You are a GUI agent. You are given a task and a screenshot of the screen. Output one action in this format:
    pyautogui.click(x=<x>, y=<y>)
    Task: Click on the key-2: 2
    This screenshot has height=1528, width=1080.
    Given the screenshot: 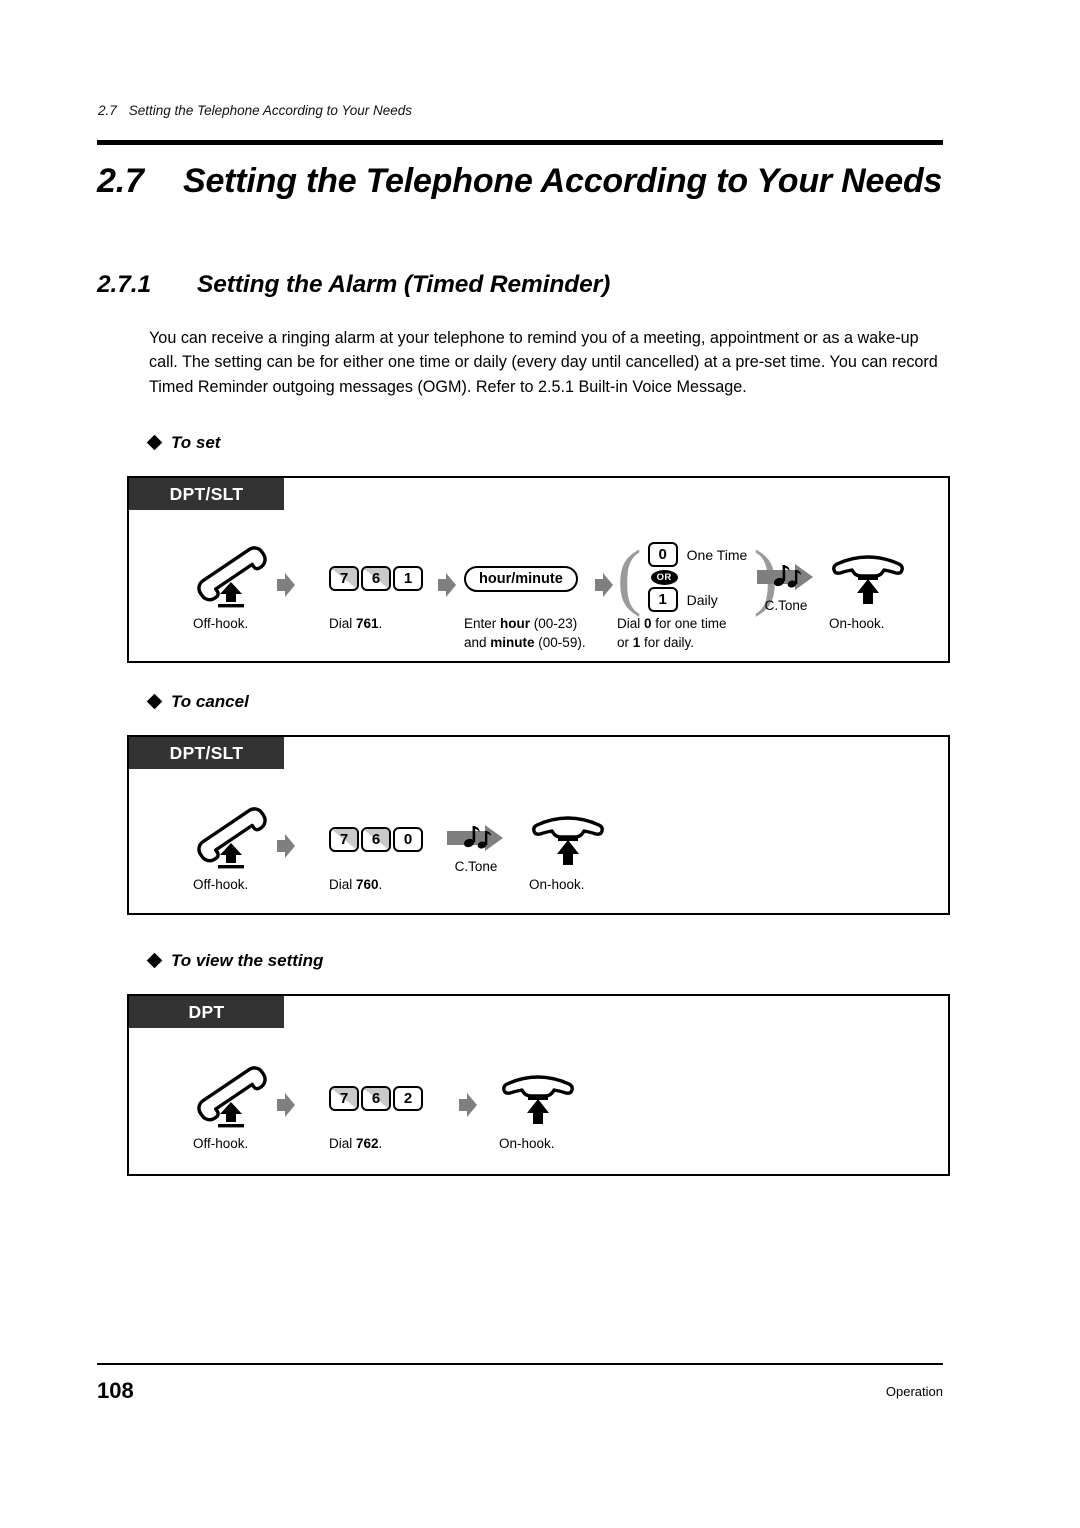 What is the action you would take?
    pyautogui.click(x=408, y=1098)
    